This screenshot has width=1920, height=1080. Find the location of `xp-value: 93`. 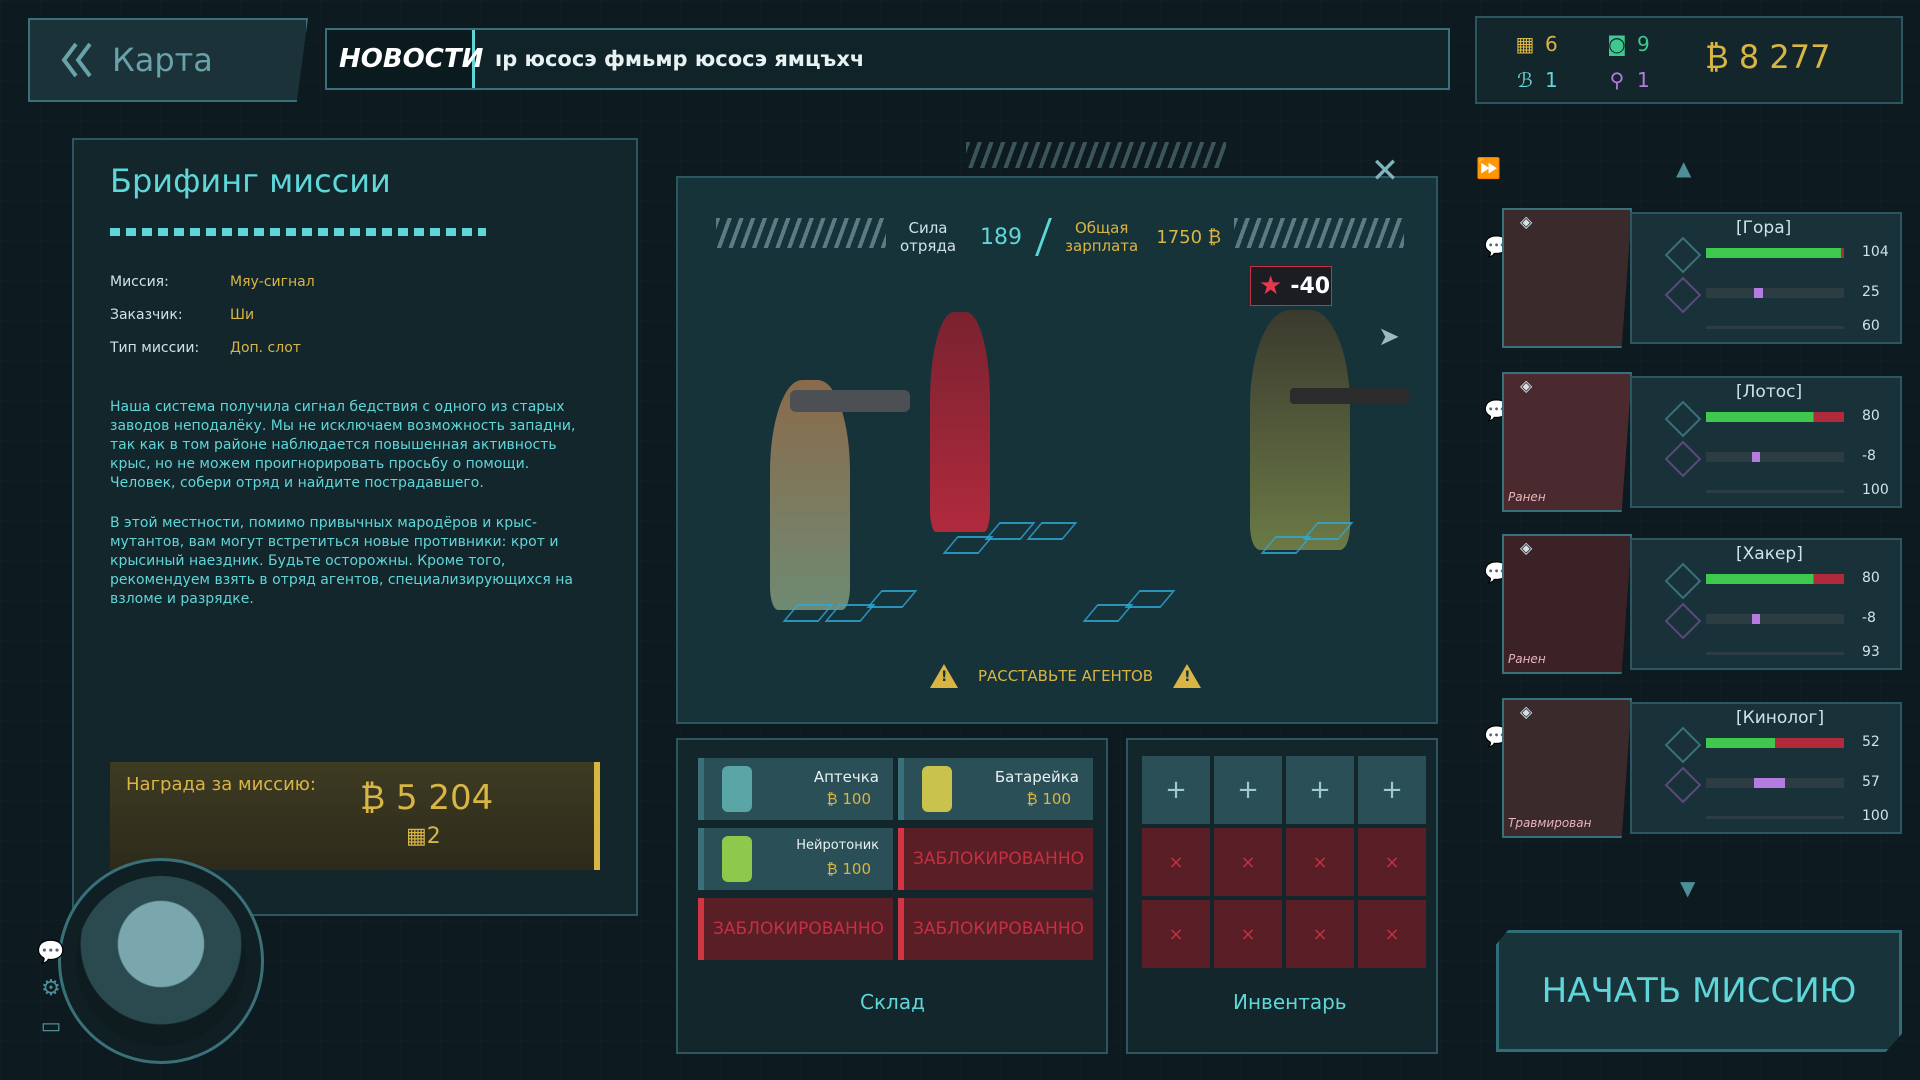

xp-value: 93 is located at coordinates (1871, 652).